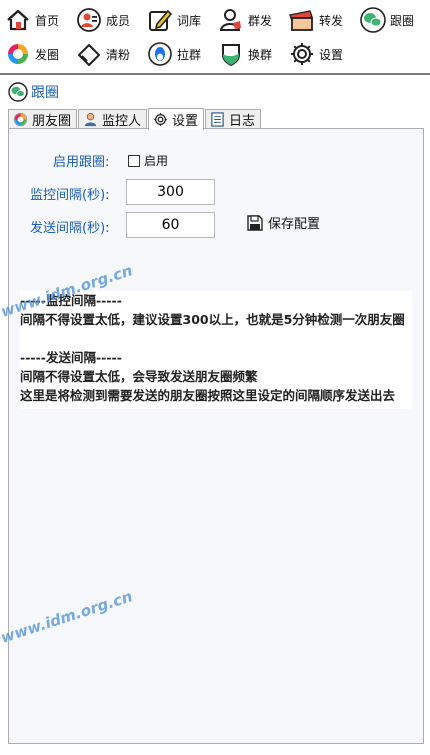  What do you see at coordinates (70, 195) in the screenshot?
I see `monitor-interval-label: 监控间隔(秒):` at bounding box center [70, 195].